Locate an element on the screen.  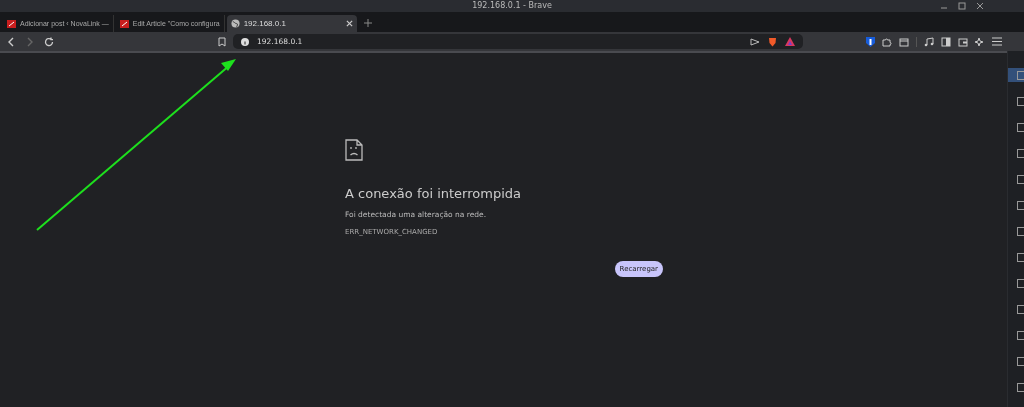
window-title: 192.168.0.1 - Brave is located at coordinates (512, 6).